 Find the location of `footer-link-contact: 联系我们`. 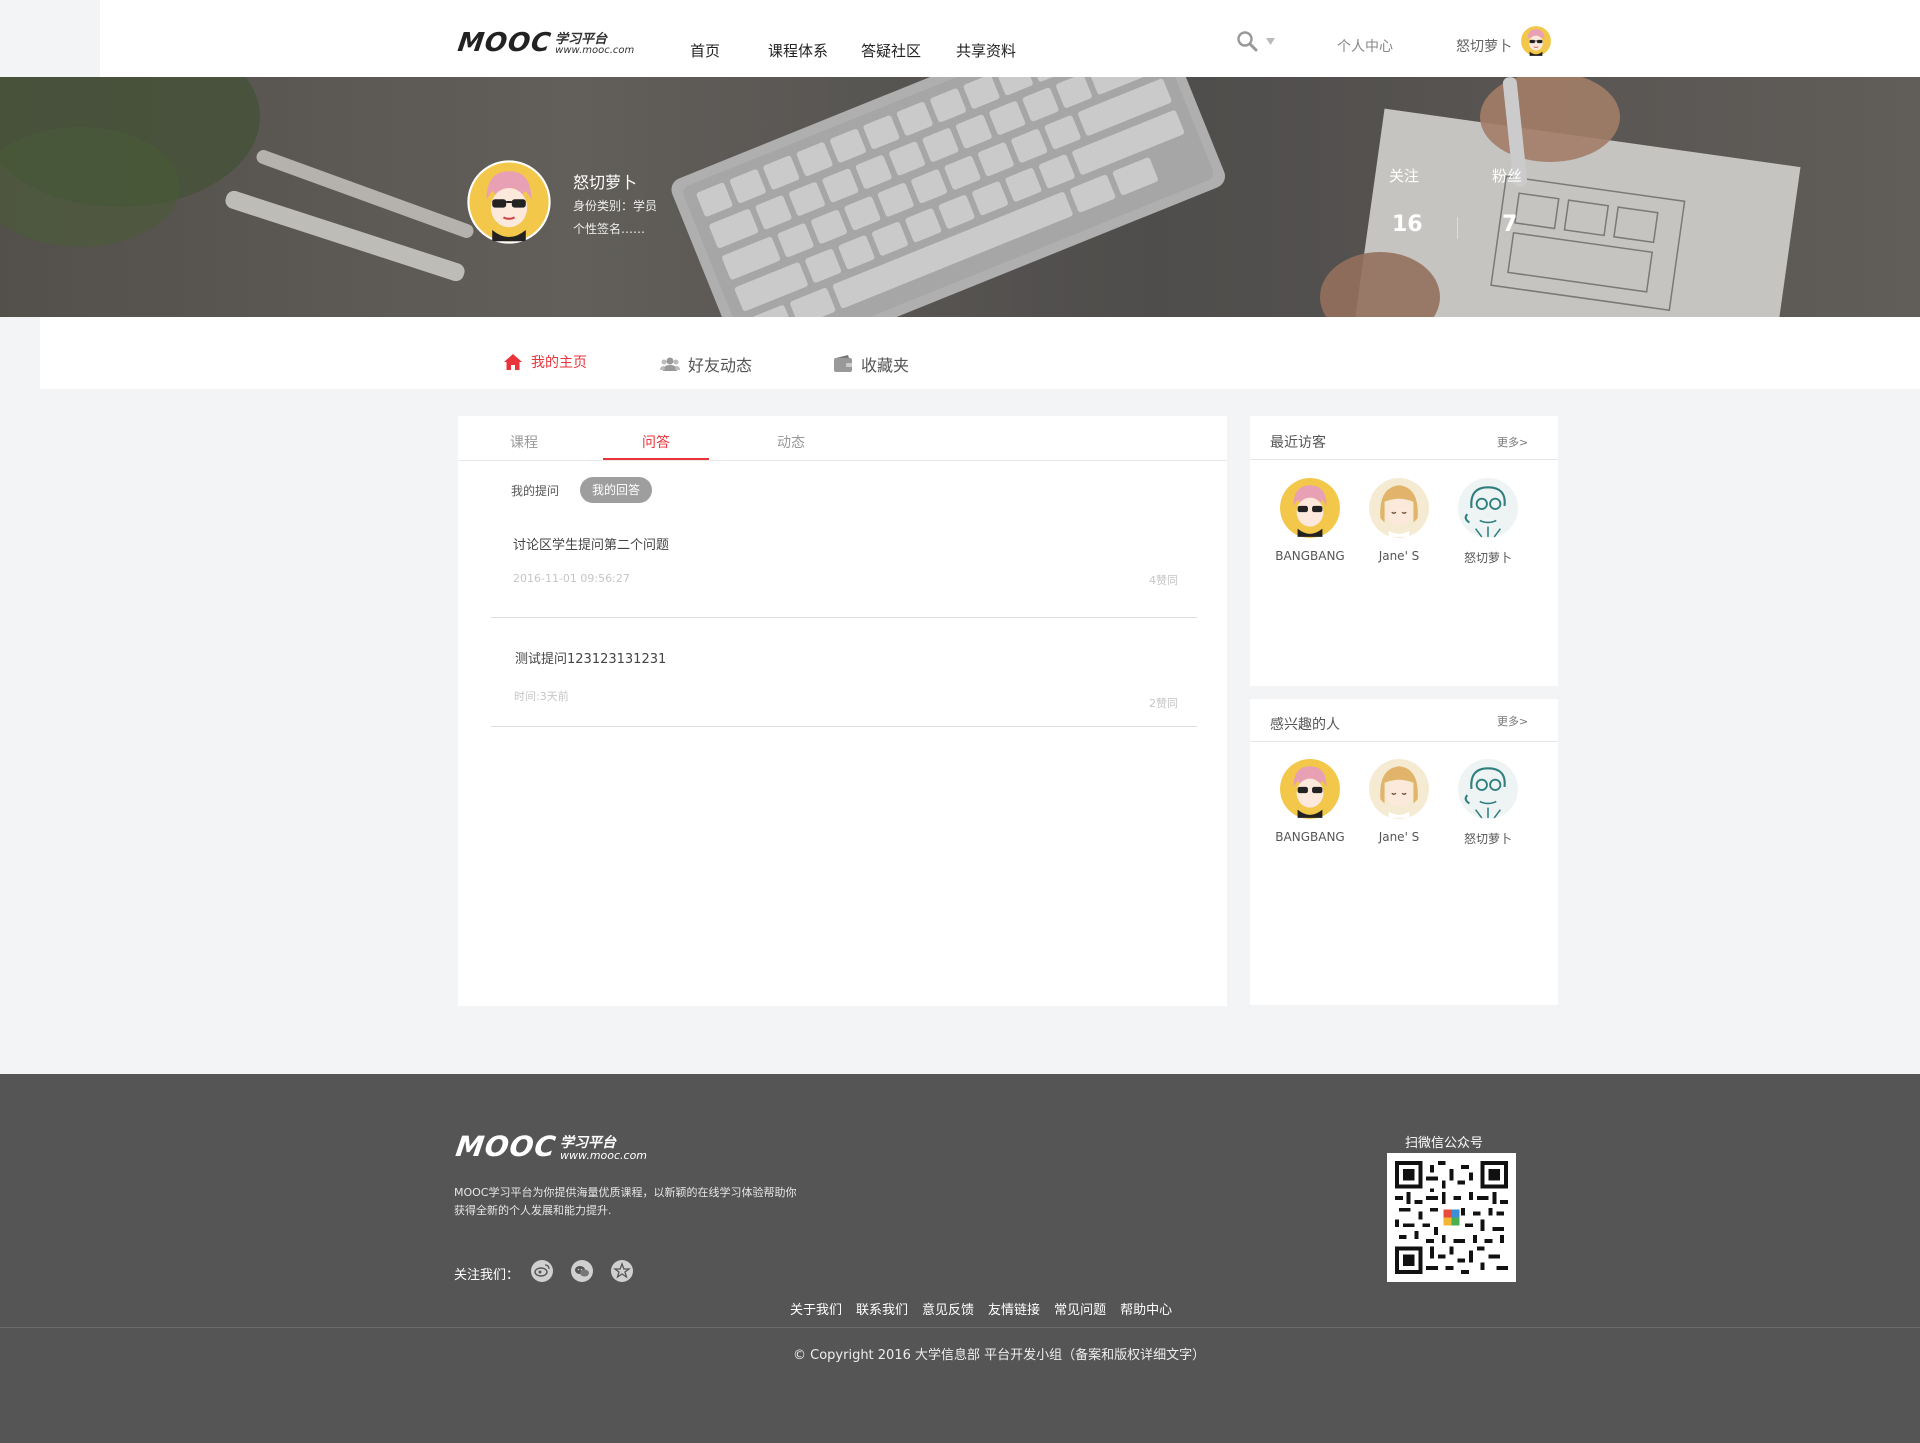

footer-link-contact: 联系我们 is located at coordinates (882, 1308).